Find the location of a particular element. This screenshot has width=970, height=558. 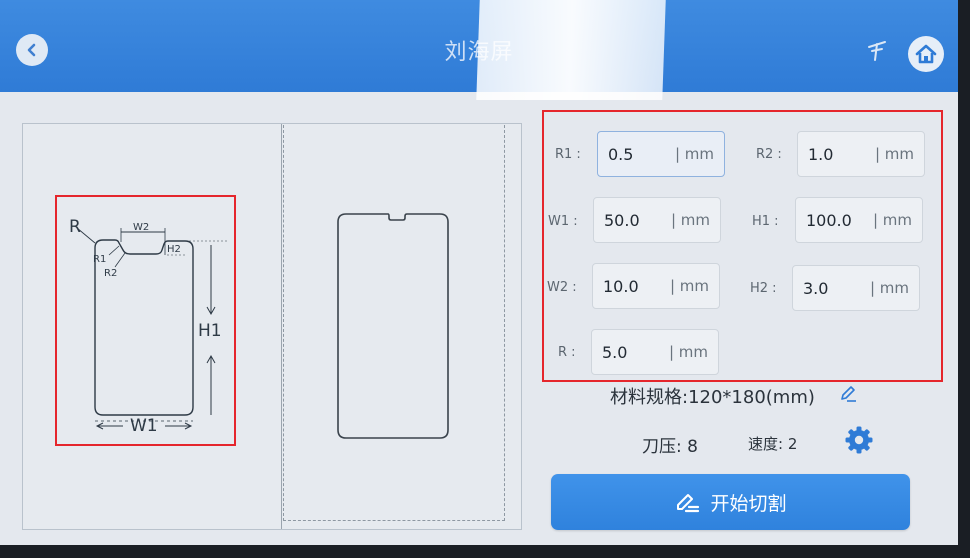

home-button is located at coordinates (926, 54).